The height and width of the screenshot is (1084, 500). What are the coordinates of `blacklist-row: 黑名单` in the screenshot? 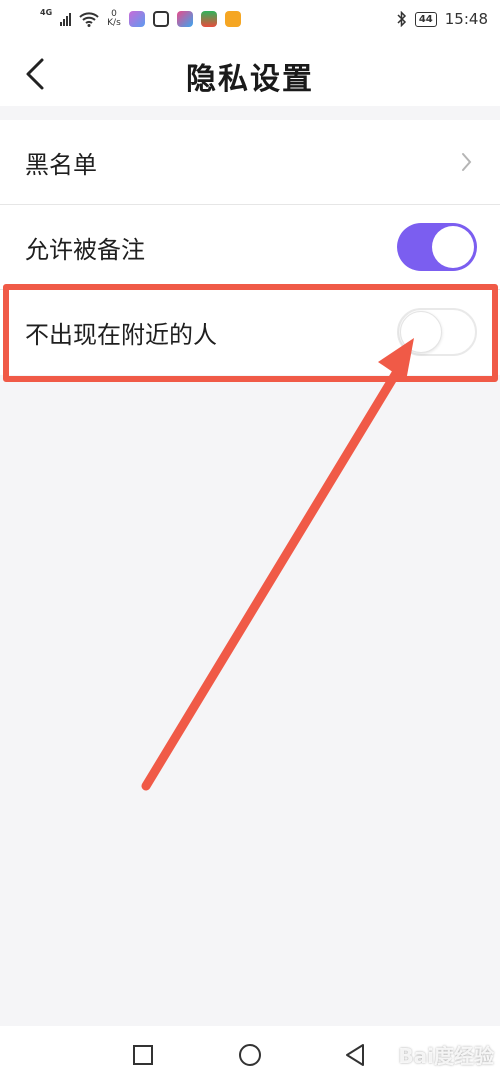 It's located at (250, 162).